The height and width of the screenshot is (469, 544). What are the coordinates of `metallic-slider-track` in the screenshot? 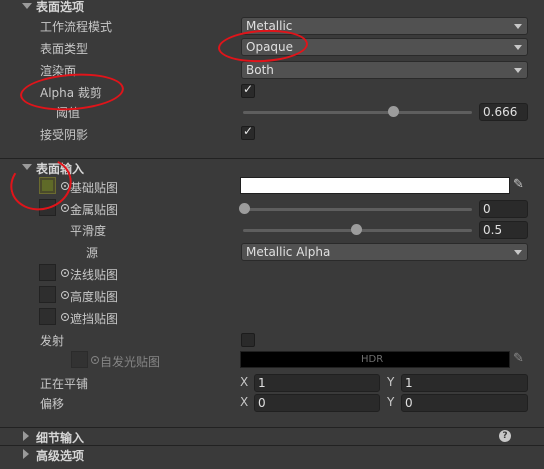 It's located at (357, 209).